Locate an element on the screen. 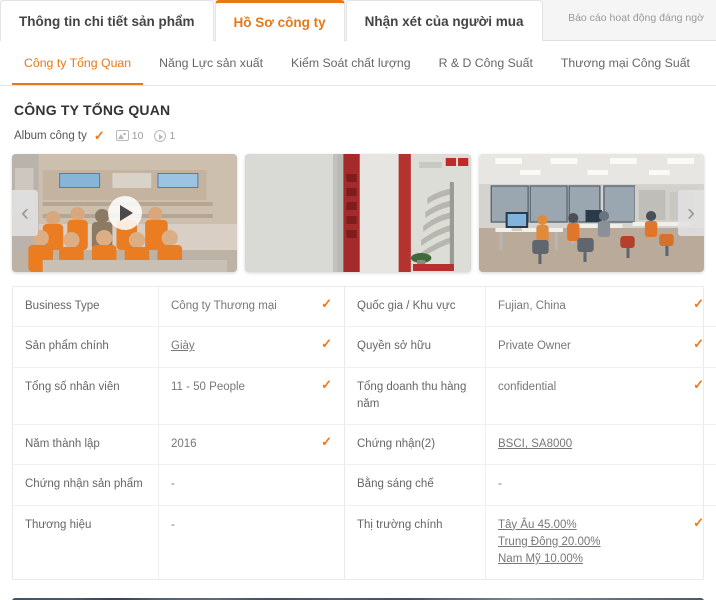 Image resolution: width=716 pixels, height=600 pixels. play-circle-icon is located at coordinates (160, 135).